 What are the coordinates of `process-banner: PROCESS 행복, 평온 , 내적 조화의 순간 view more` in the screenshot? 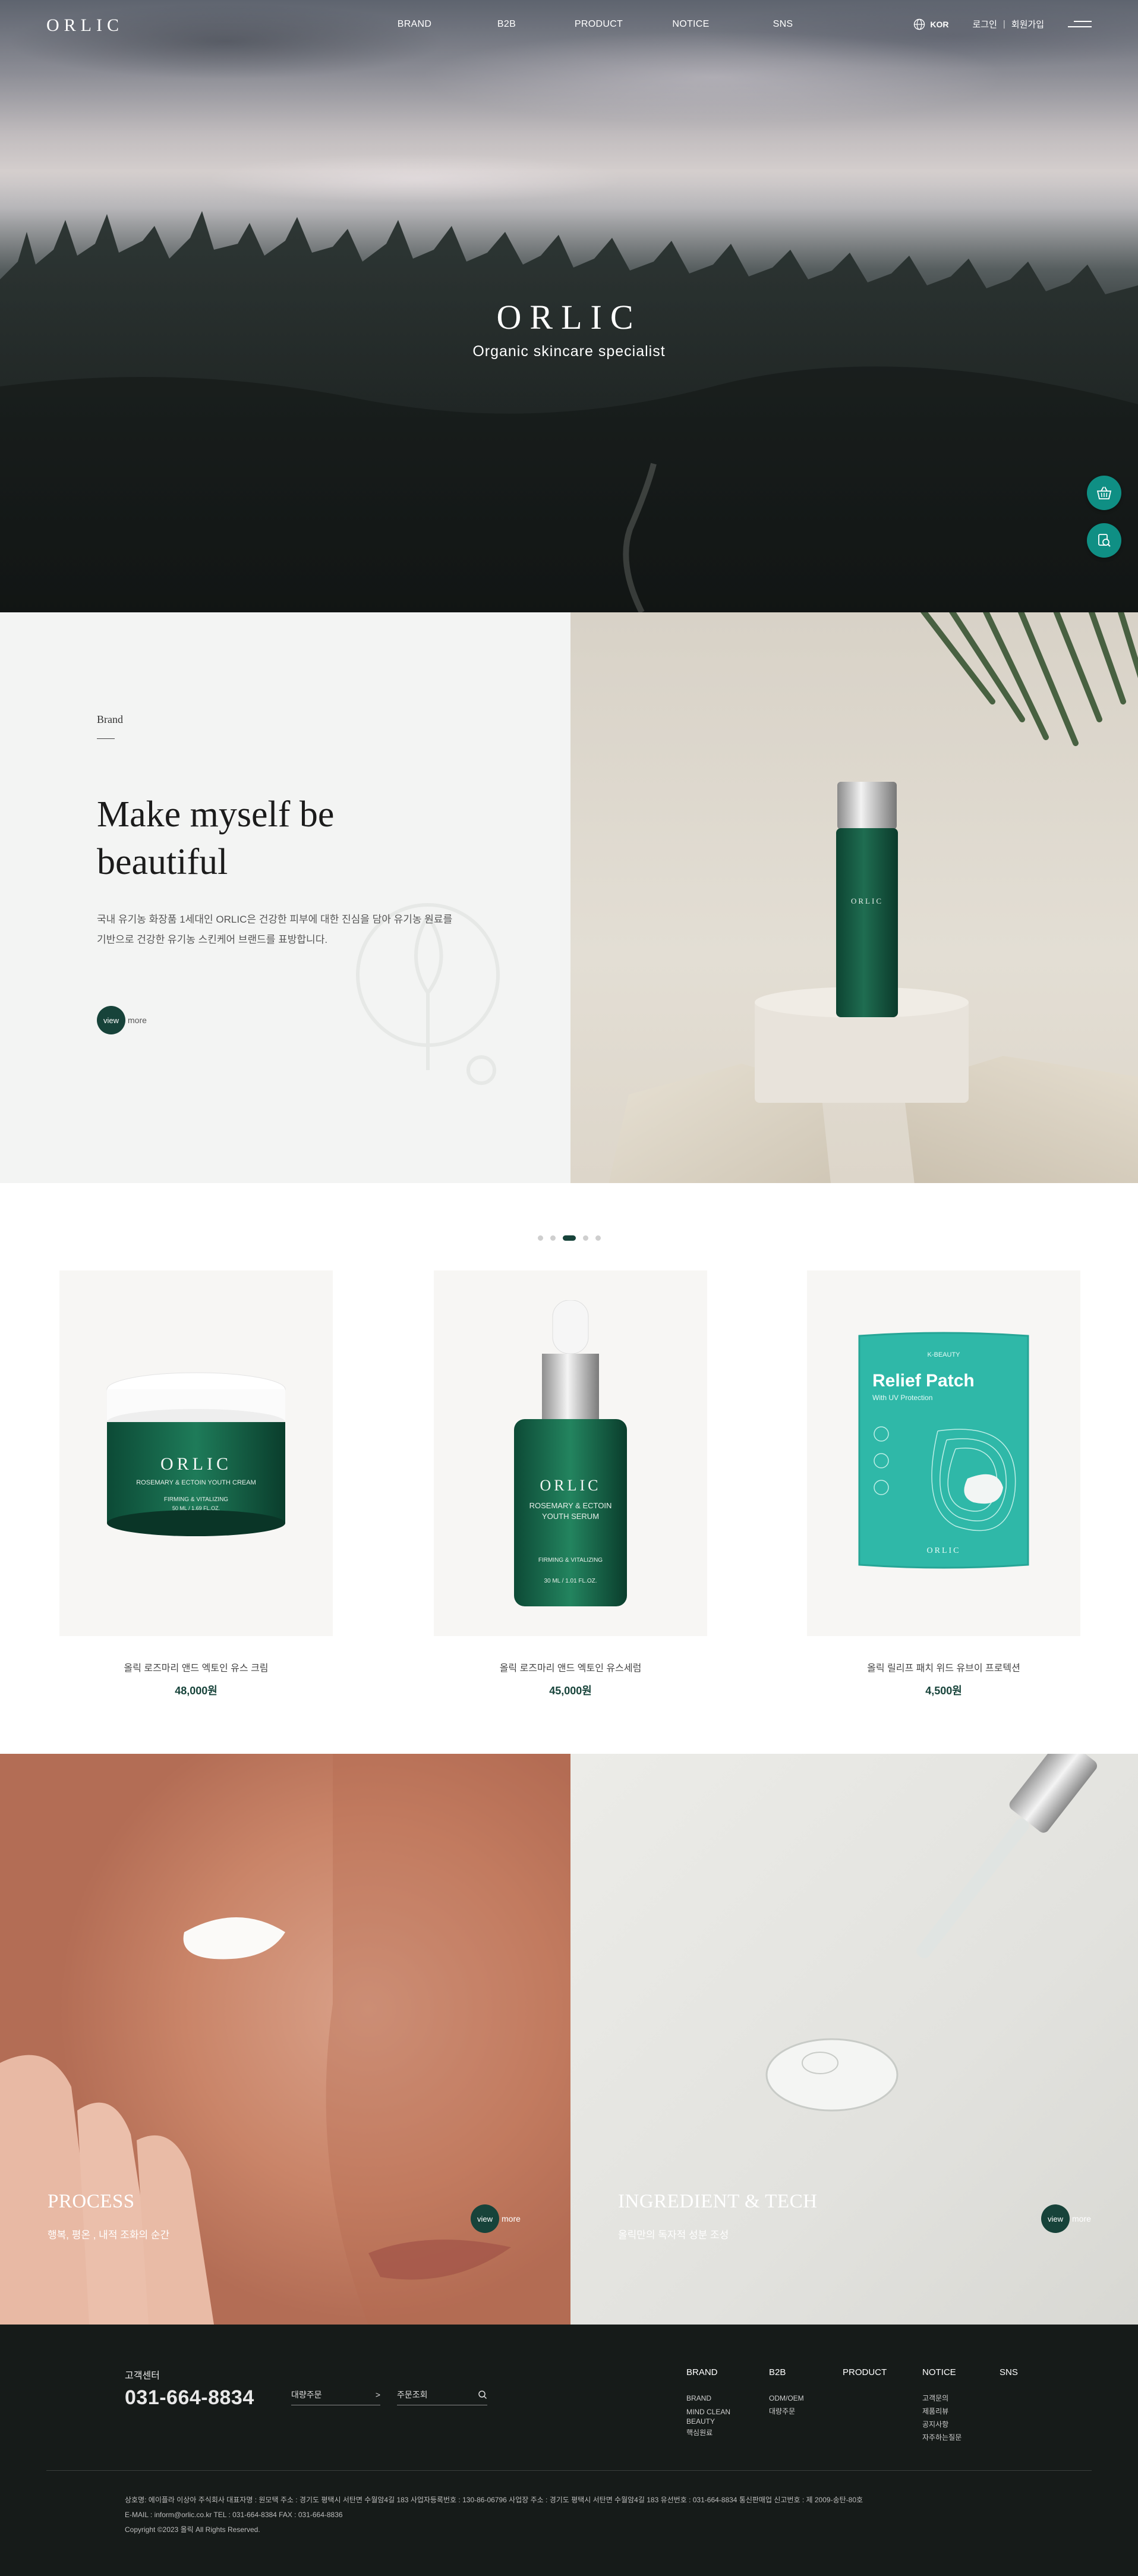 It's located at (285, 2039).